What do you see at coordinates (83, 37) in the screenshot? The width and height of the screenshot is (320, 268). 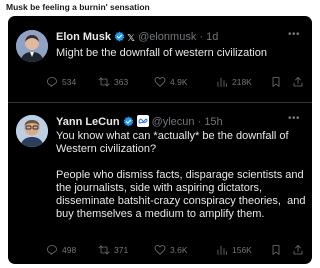 I see `author-name: Elon Musk` at bounding box center [83, 37].